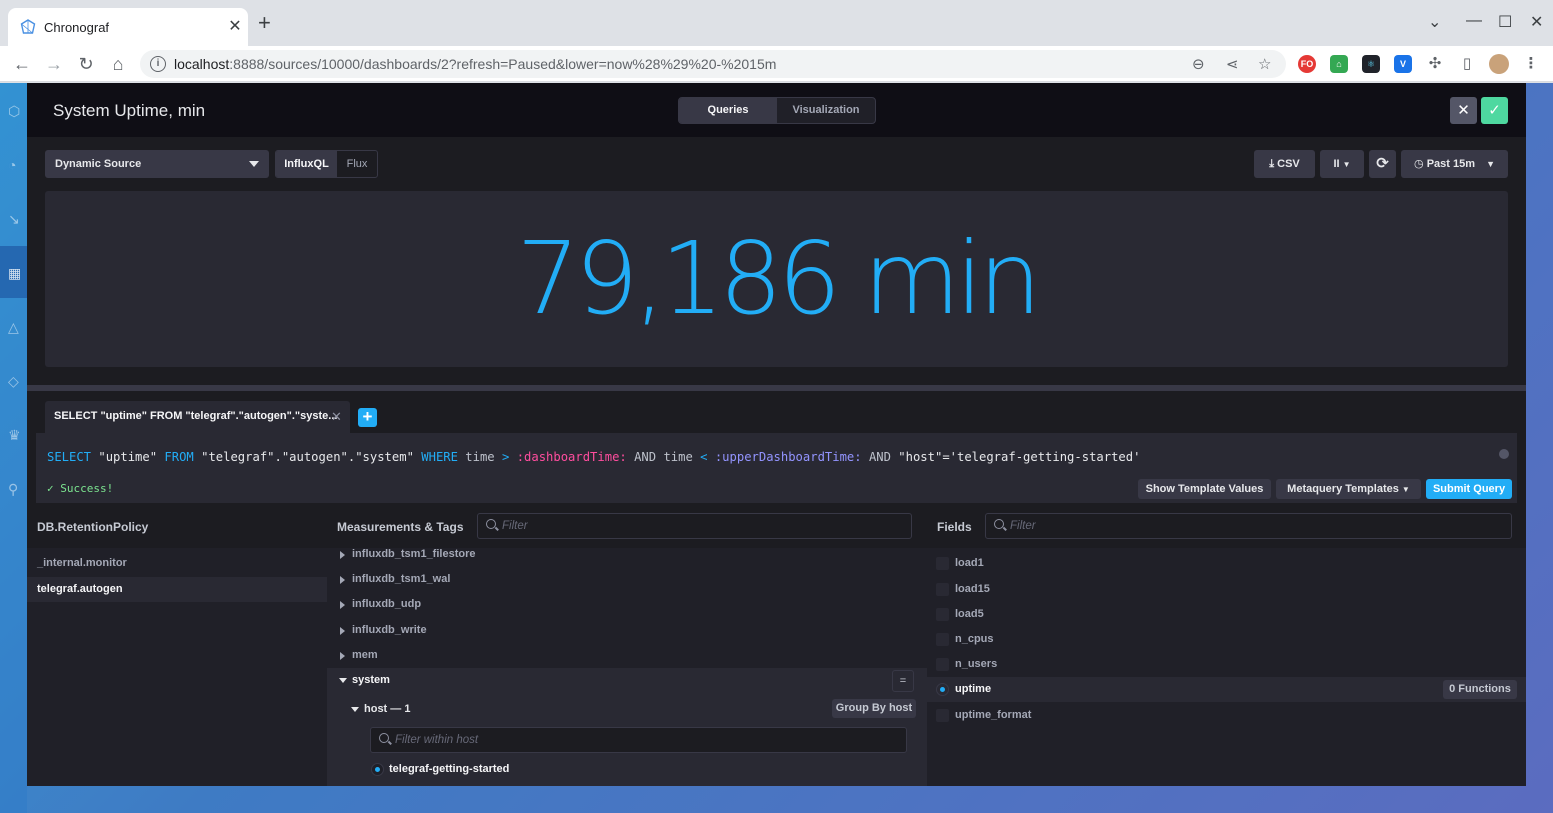  I want to click on field-item: load15, so click(1226, 589).